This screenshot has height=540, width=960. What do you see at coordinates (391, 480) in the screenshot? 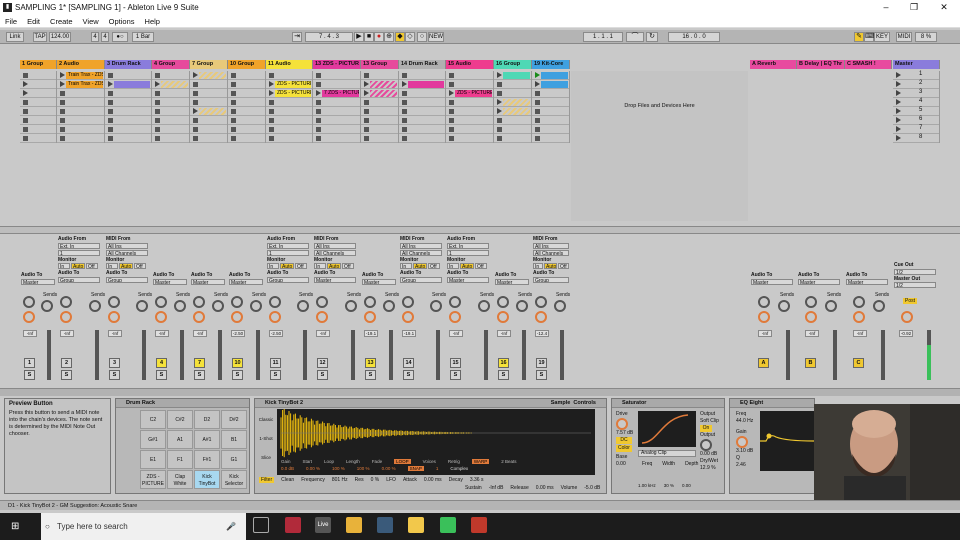
I see `lfo-toggle: LFO` at bounding box center [391, 480].